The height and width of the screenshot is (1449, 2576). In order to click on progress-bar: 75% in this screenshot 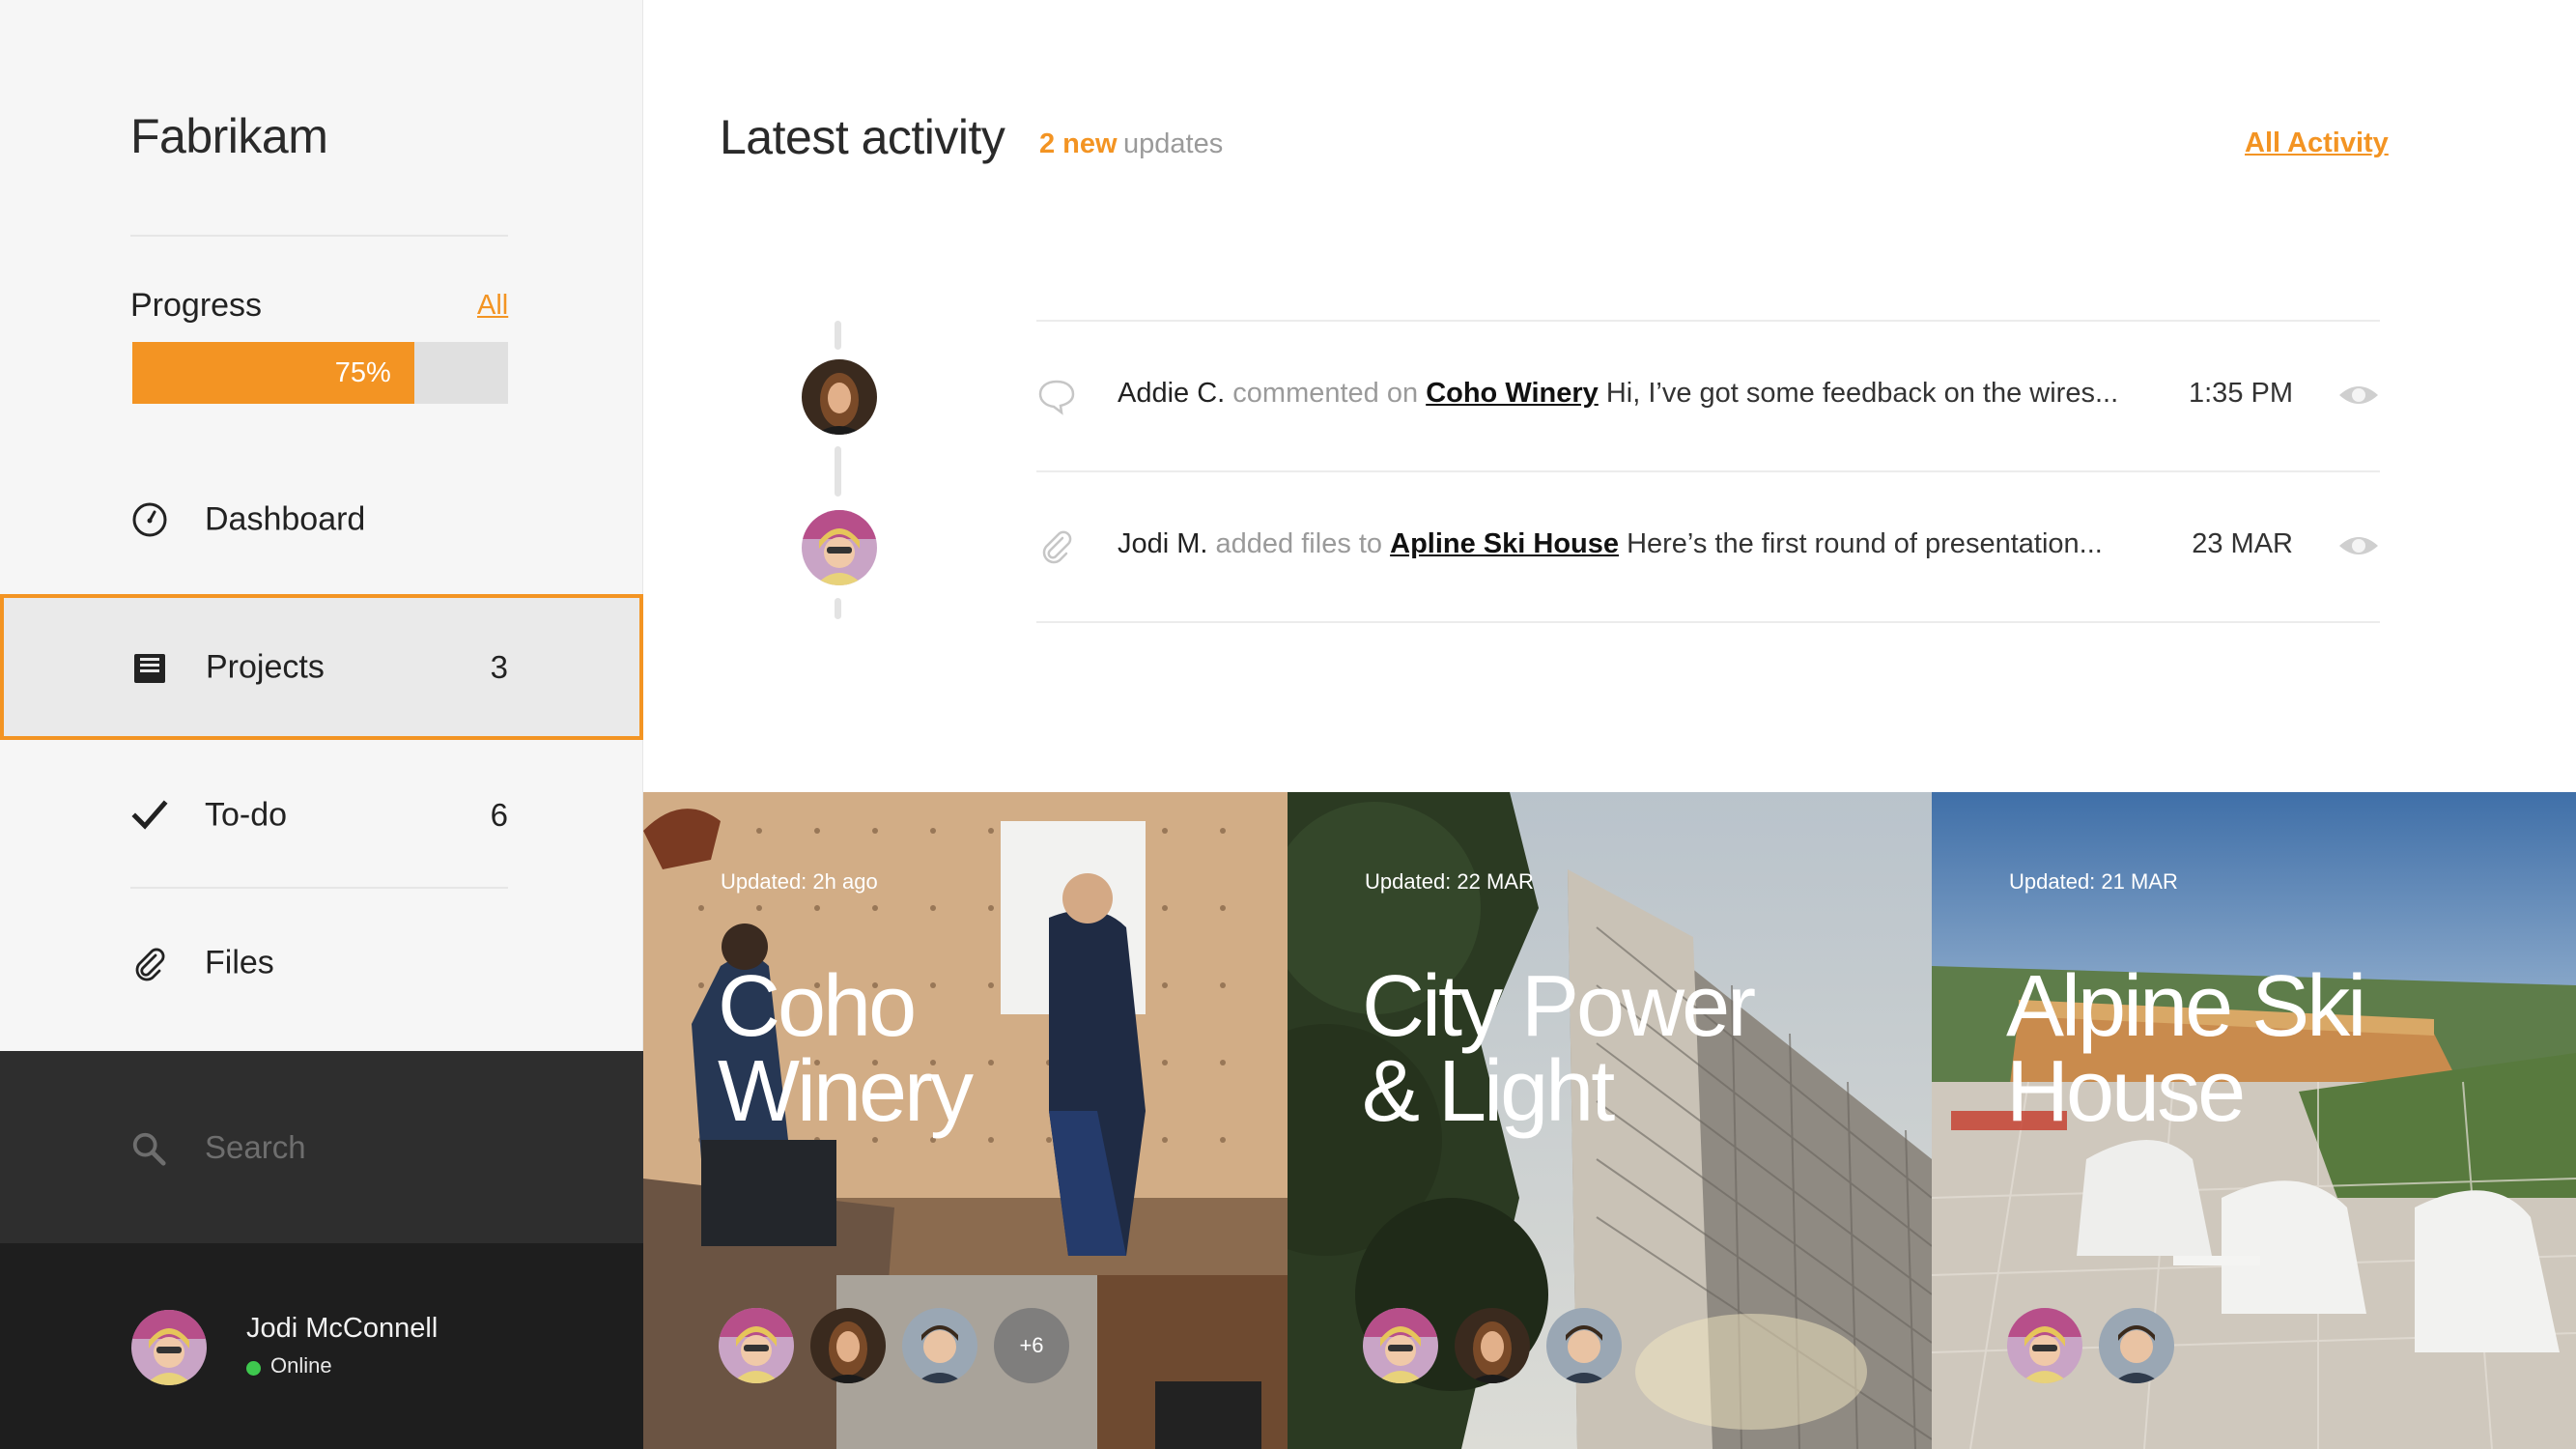, I will do `click(320, 373)`.